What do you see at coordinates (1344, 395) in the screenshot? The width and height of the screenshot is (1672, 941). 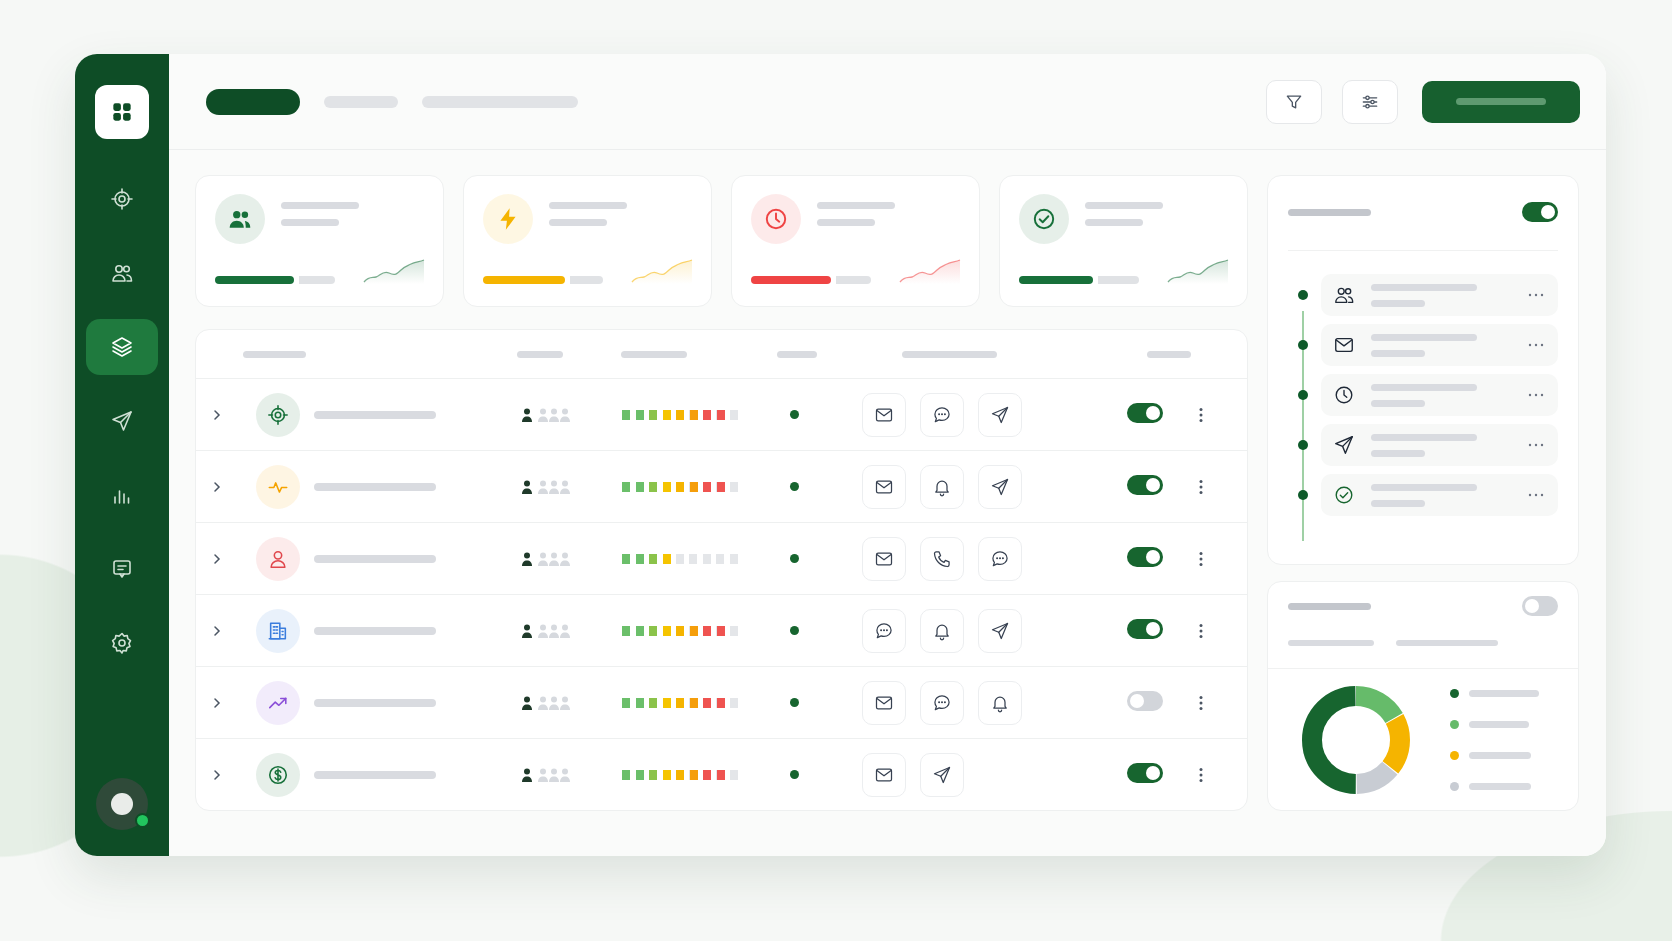 I see `clock-icon` at bounding box center [1344, 395].